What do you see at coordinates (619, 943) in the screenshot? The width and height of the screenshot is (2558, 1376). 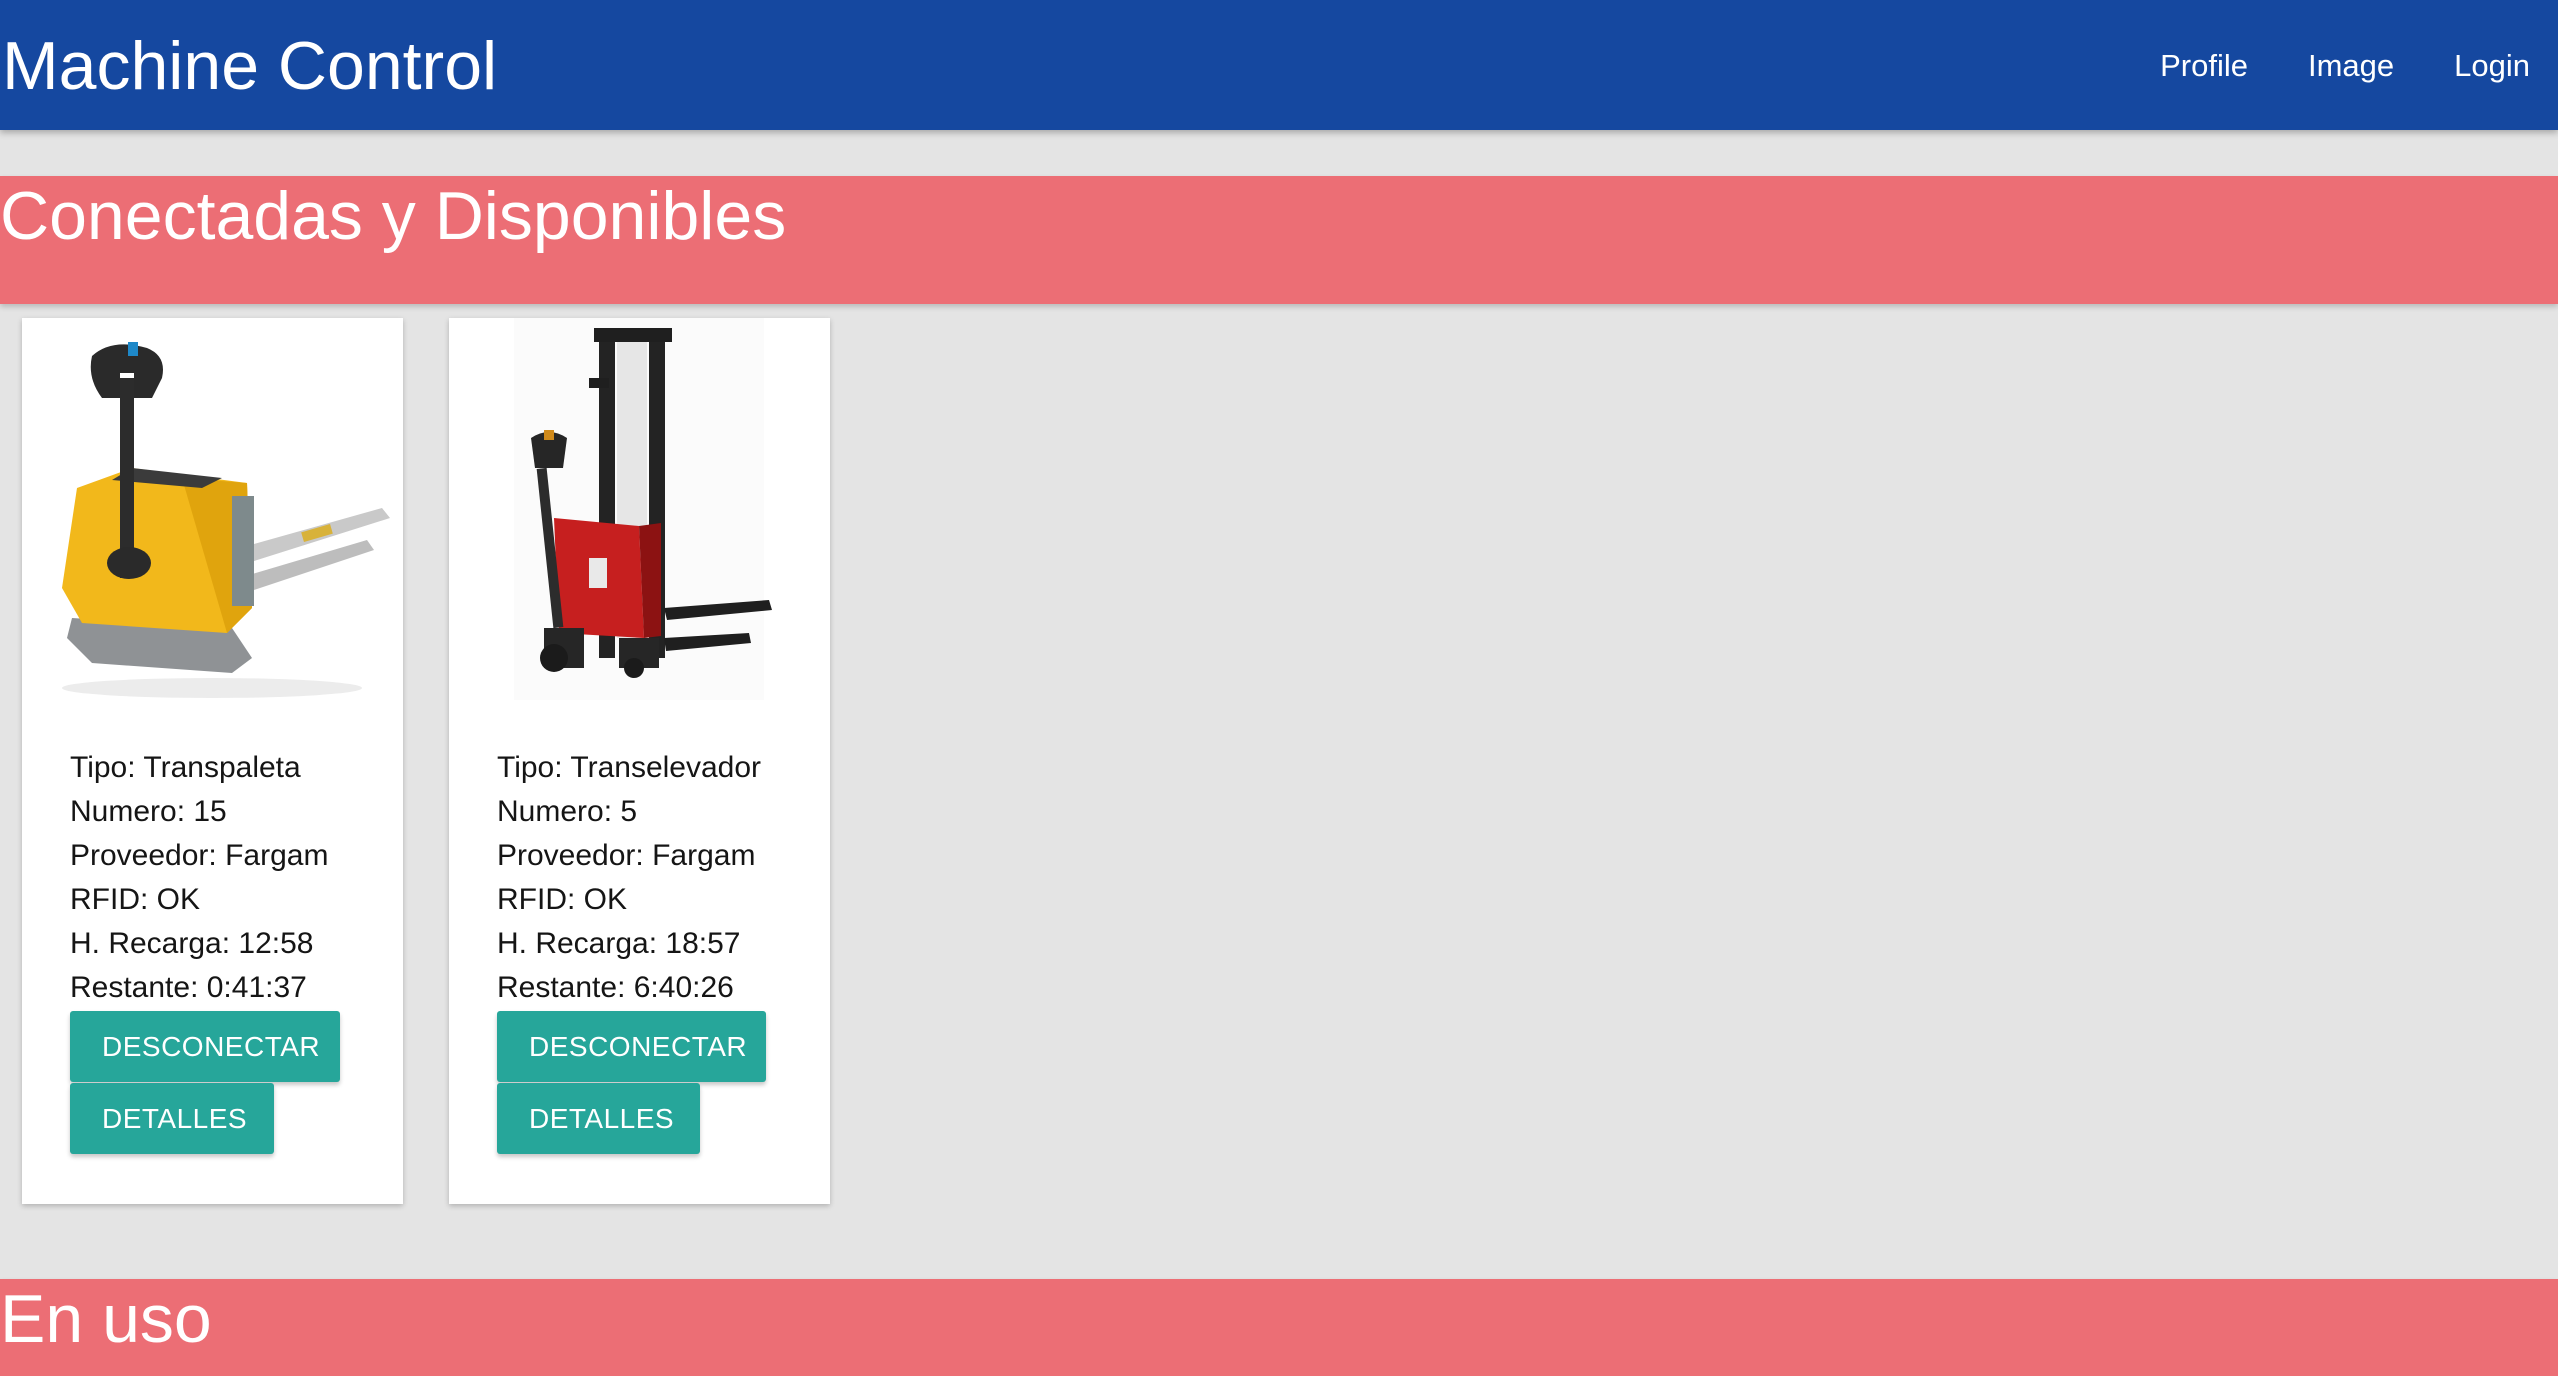 I see `machine-recharge-time: H. Recarga: 18:57` at bounding box center [619, 943].